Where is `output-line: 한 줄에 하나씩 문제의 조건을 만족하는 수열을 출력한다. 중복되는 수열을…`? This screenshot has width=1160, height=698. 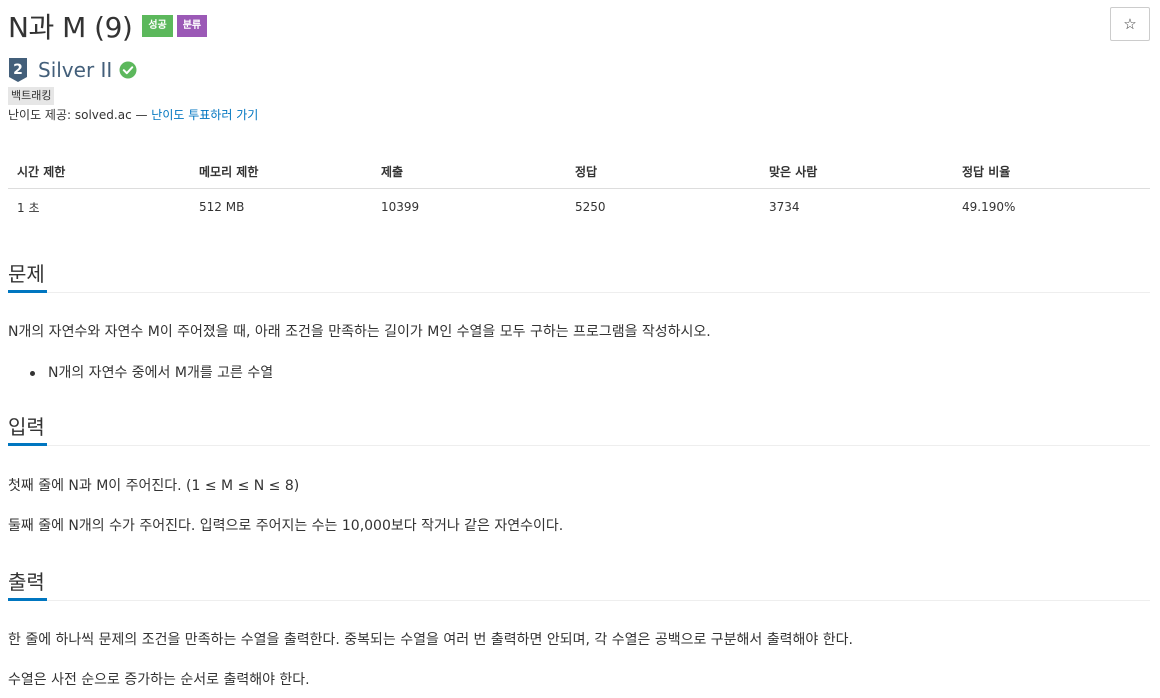 output-line: 한 줄에 하나씩 문제의 조건을 만족하는 수열을 출력한다. 중복되는 수열을… is located at coordinates (430, 640).